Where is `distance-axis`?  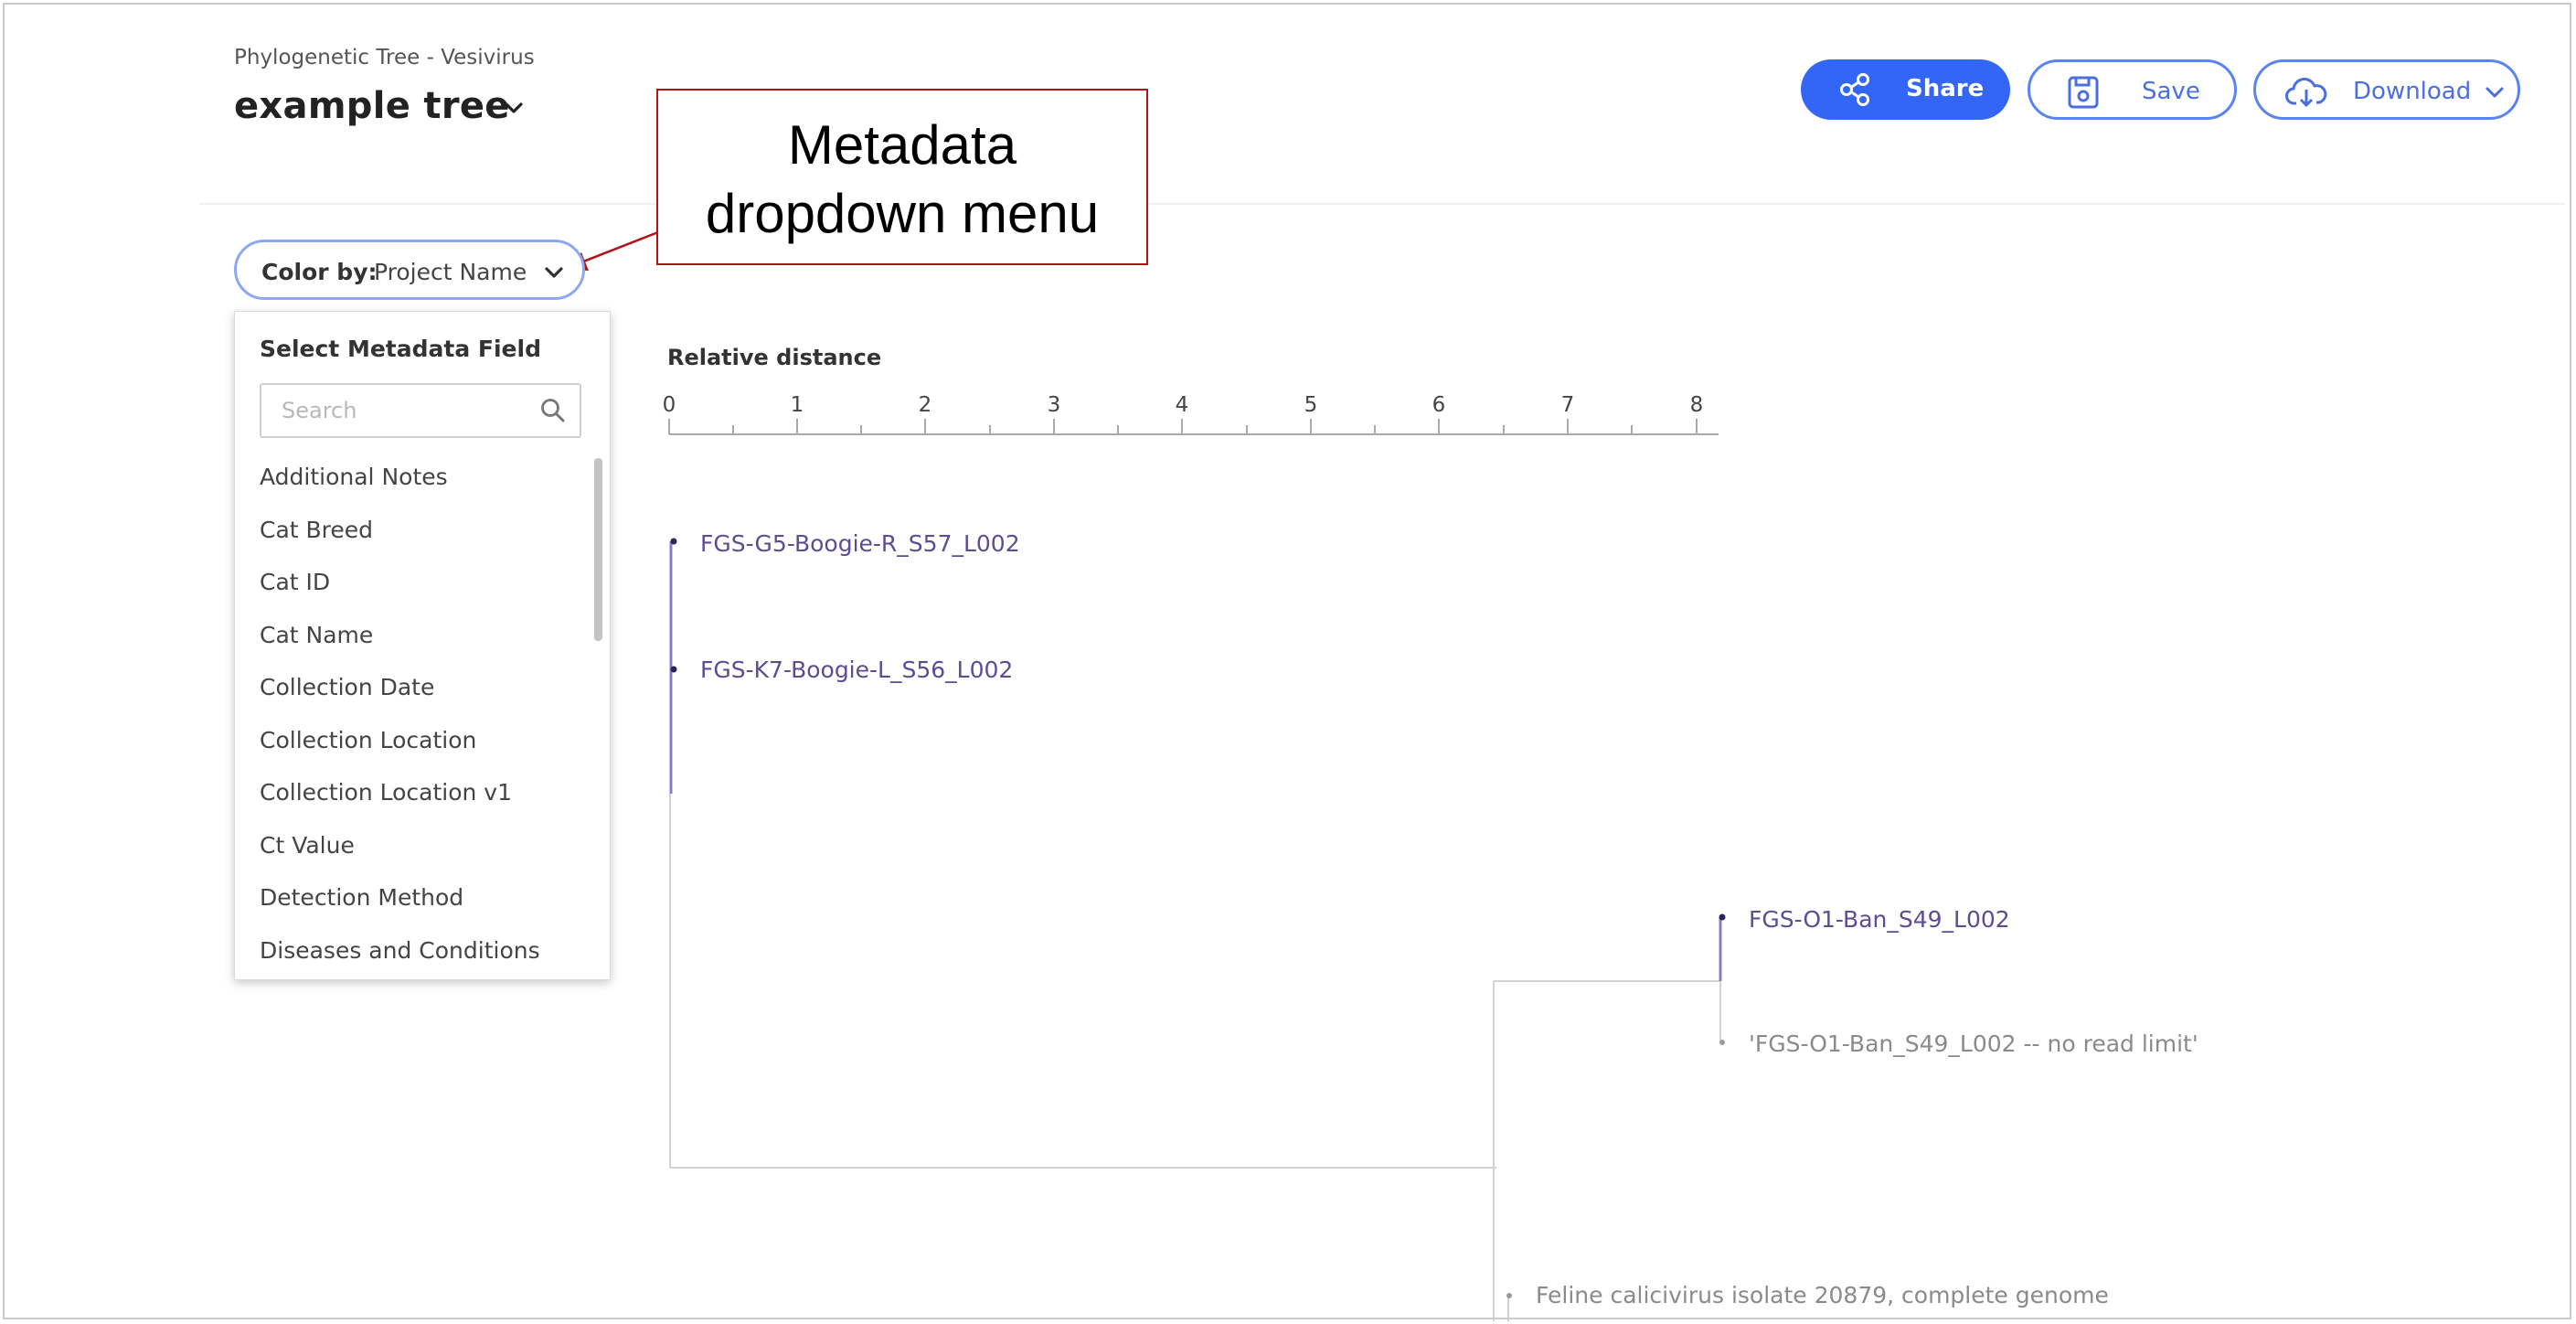
distance-axis is located at coordinates (1193, 427).